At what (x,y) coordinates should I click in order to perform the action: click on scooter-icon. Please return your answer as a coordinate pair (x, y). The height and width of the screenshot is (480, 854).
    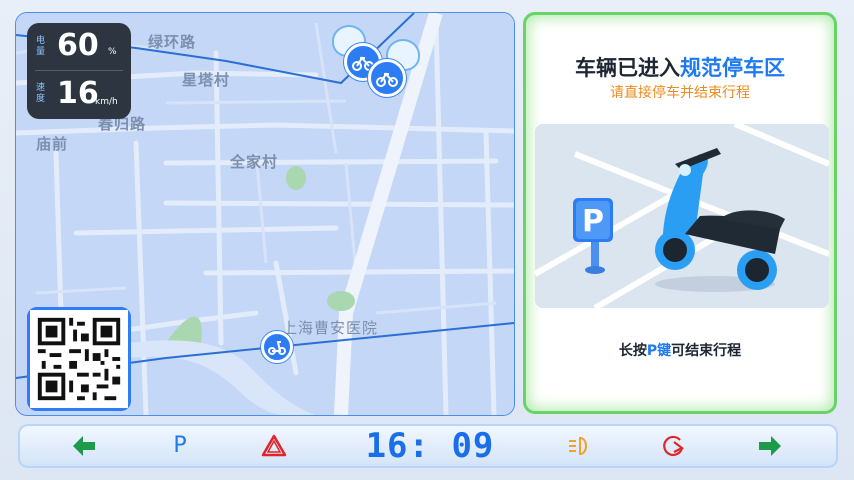
    Looking at the image, I should click on (277, 348).